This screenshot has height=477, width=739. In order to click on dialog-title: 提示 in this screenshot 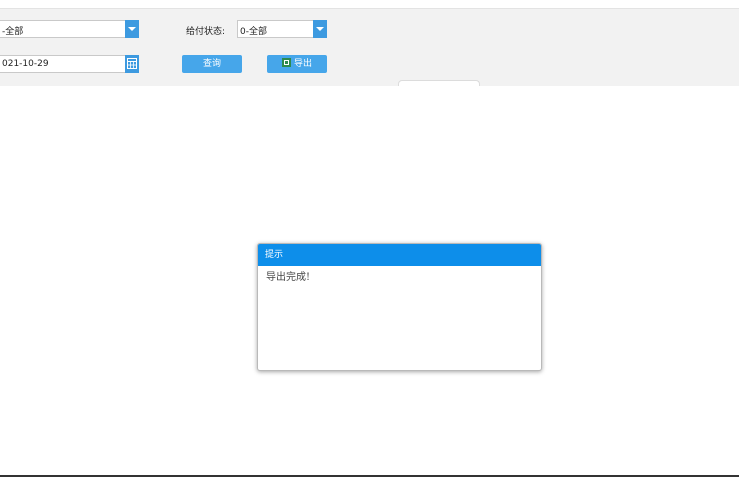, I will do `click(399, 255)`.